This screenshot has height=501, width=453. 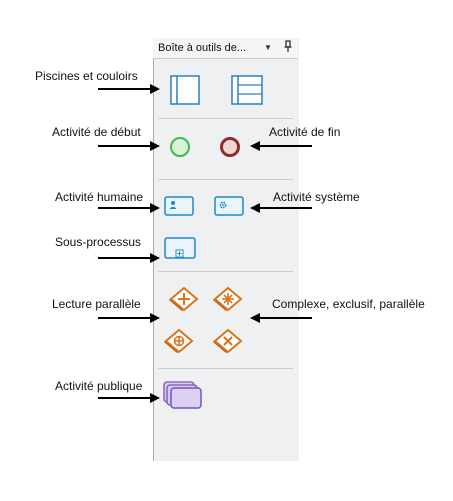 I want to click on pool-tool-icon, so click(x=185, y=90).